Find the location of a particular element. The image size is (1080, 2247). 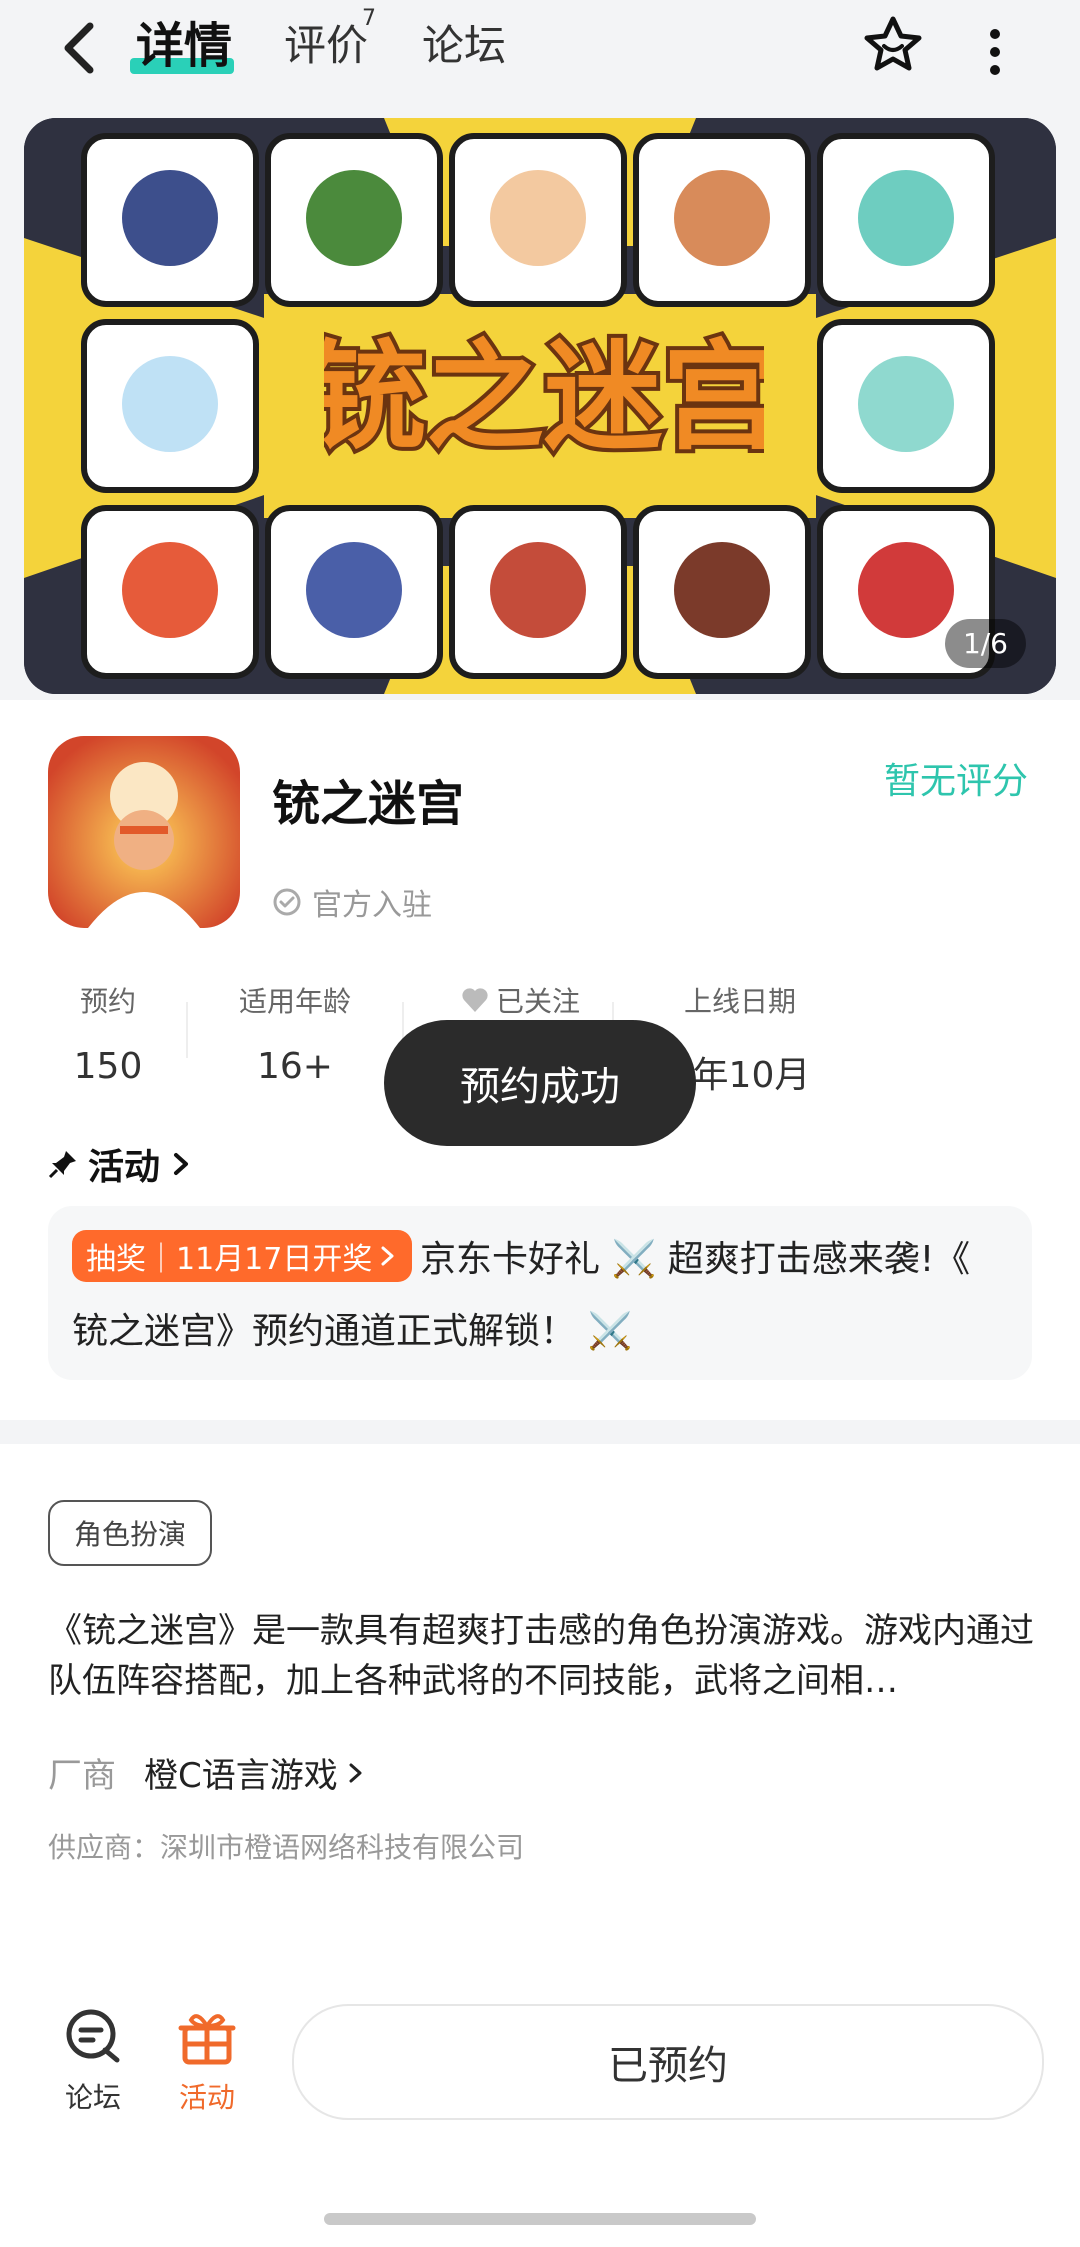

reserved-button: 已预约 is located at coordinates (668, 2062).